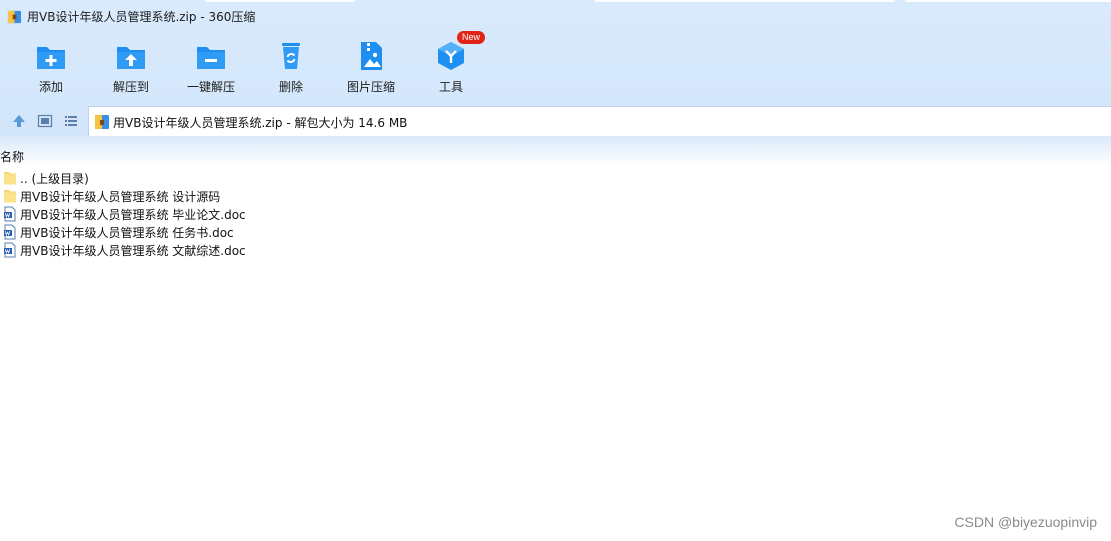 This screenshot has width=1111, height=541. I want to click on image-compress-label: 图片压缩, so click(370, 87).